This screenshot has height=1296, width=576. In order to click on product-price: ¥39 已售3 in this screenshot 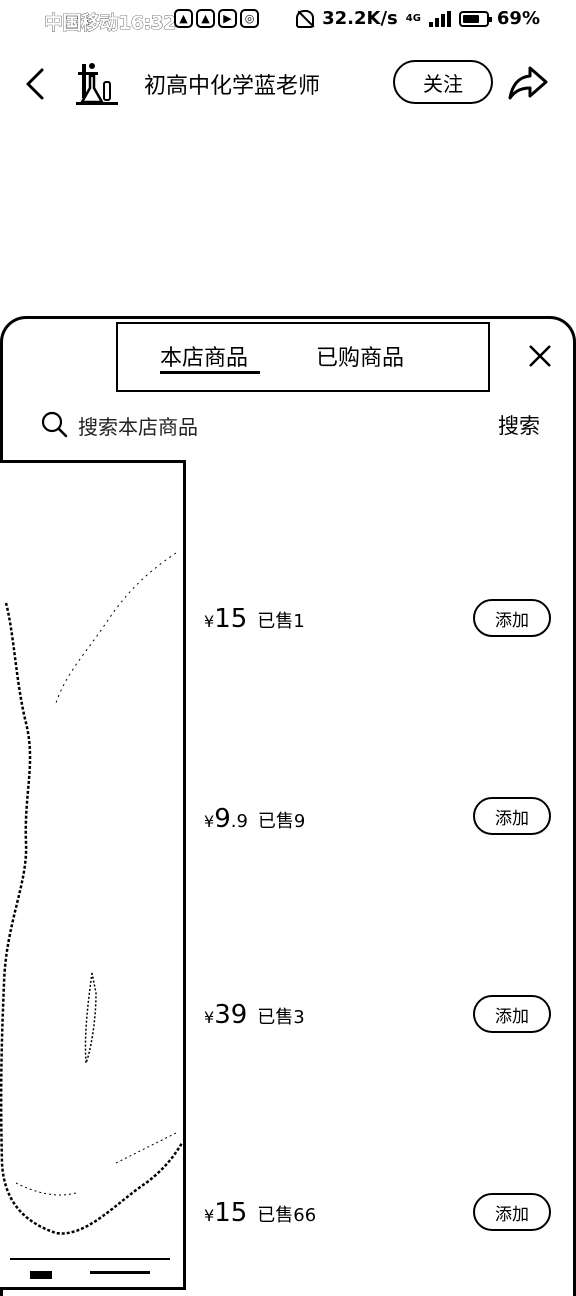, I will do `click(254, 1015)`.